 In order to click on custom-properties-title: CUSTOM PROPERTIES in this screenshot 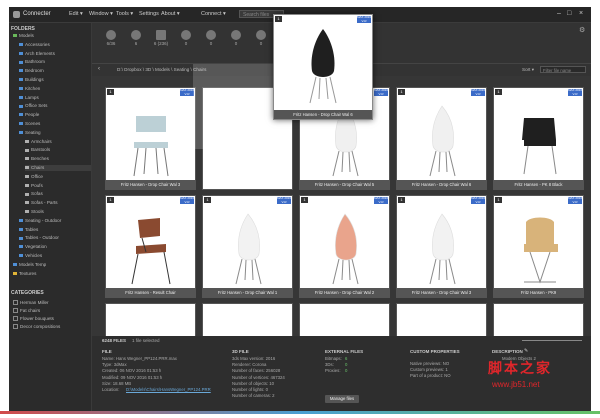, I will do `click(435, 351)`.